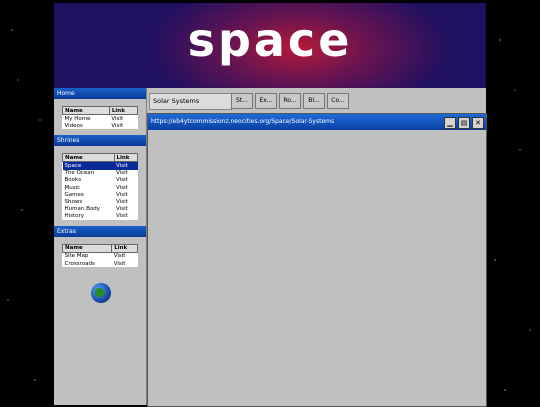  I want to click on section-title-extras: Extras, so click(100, 231).